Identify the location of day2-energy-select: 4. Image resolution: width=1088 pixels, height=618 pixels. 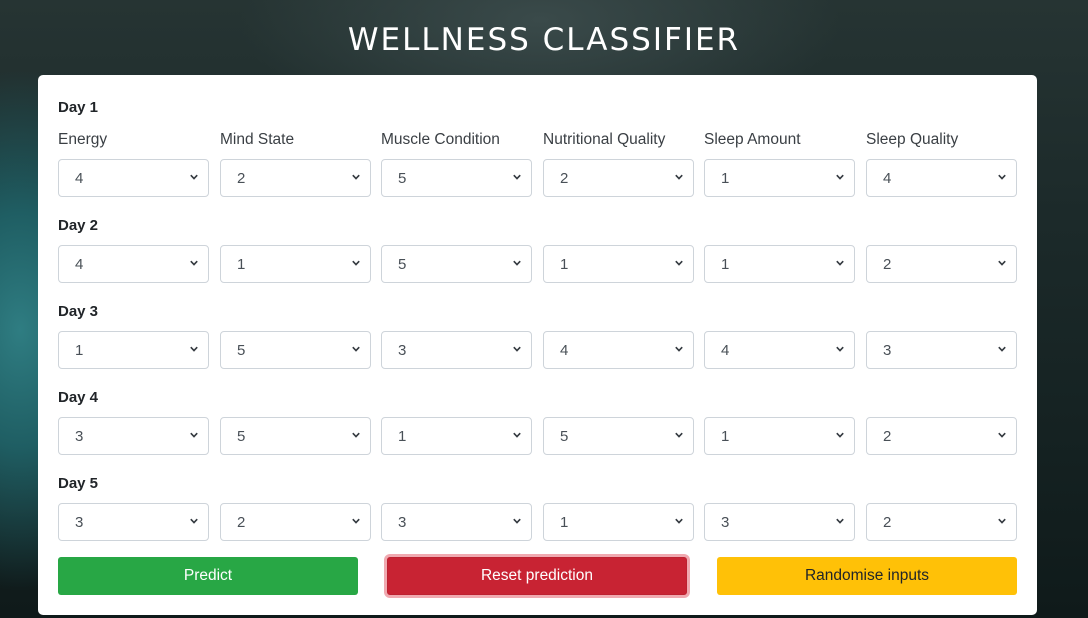
(133, 264).